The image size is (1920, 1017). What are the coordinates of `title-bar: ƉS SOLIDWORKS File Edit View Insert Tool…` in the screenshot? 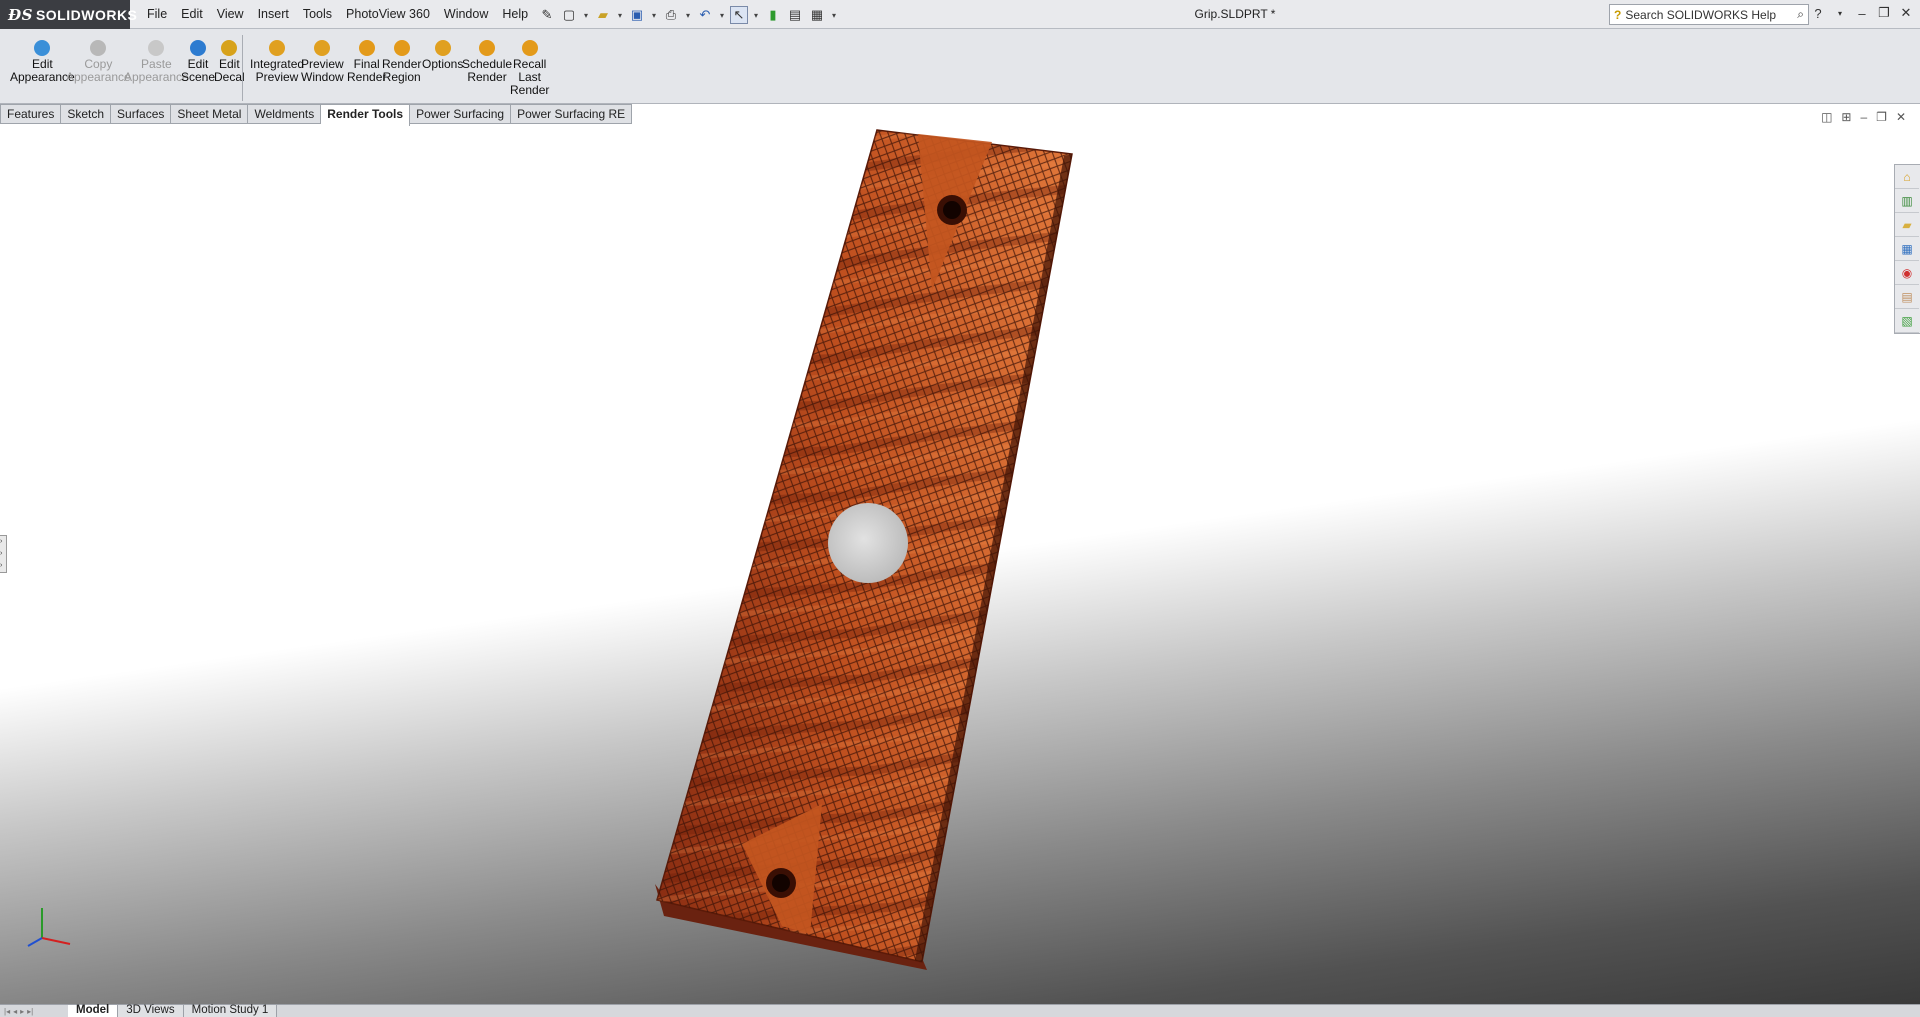 It's located at (960, 14).